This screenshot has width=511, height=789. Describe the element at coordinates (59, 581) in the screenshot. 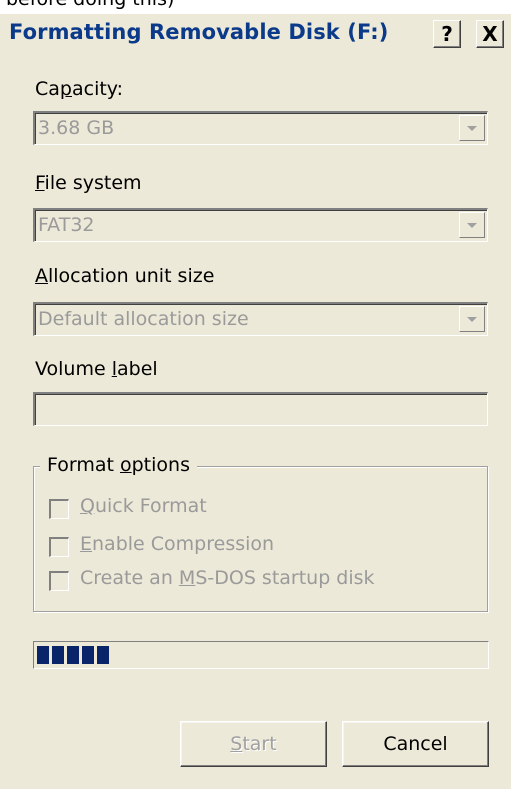

I see `msdos-startup-checkbox` at that location.